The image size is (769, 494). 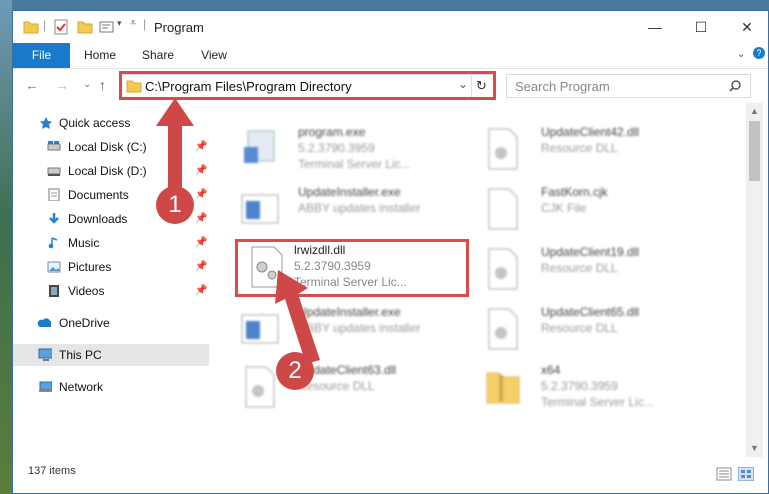 What do you see at coordinates (95, 123) in the screenshot?
I see `sidebar-item-label: Quick access` at bounding box center [95, 123].